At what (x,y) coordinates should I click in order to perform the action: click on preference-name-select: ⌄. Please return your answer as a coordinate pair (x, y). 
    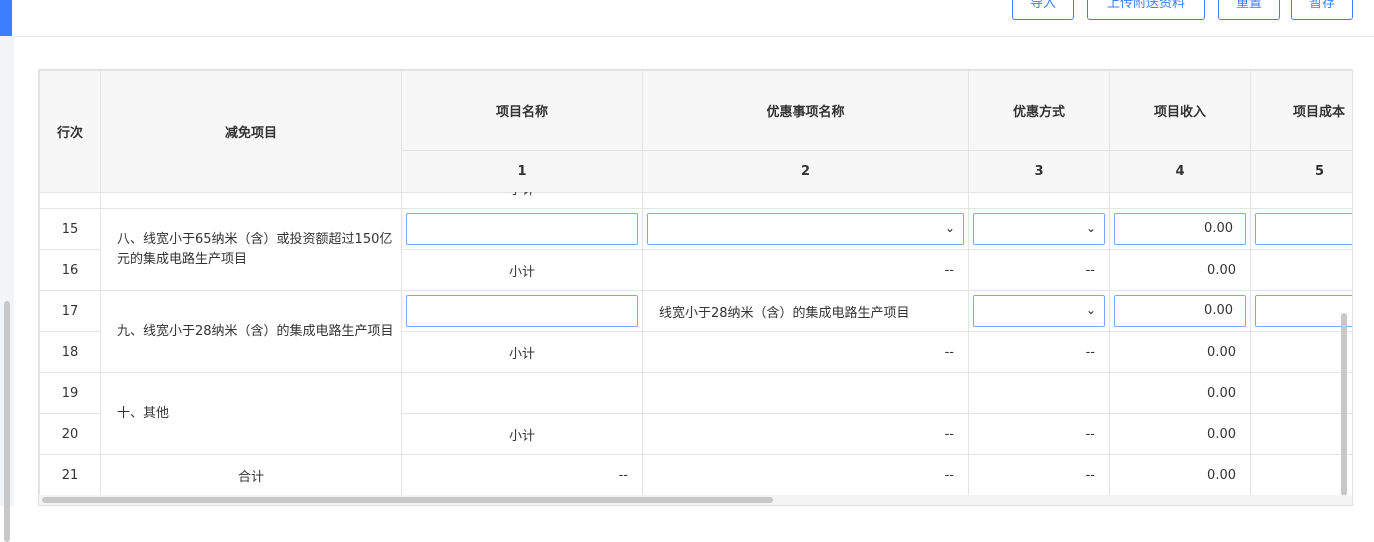
    Looking at the image, I should click on (805, 229).